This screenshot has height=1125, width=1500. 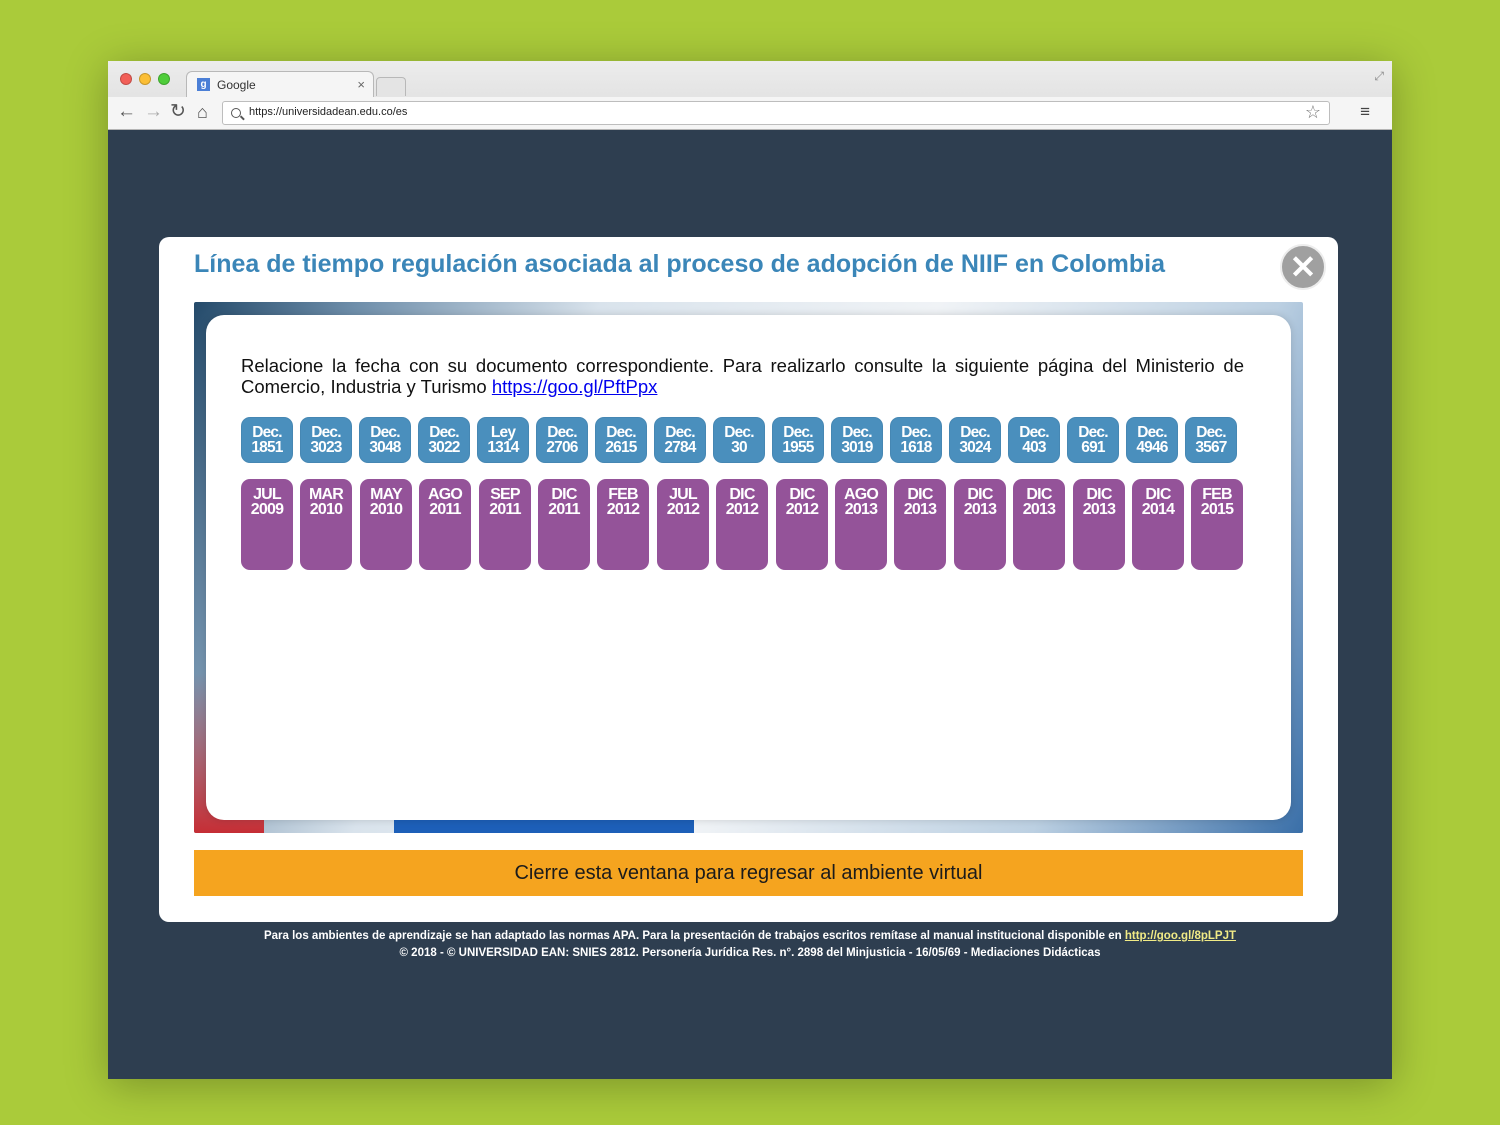 I want to click on bookmark-star-icon: ☆, so click(x=1313, y=112).